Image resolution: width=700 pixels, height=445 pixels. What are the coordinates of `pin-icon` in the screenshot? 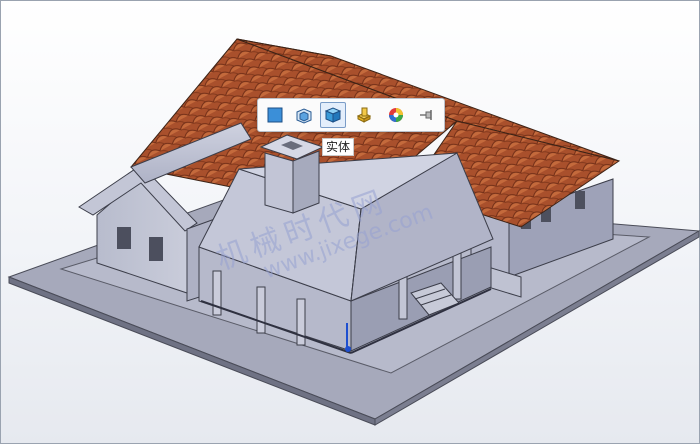 It's located at (426, 115).